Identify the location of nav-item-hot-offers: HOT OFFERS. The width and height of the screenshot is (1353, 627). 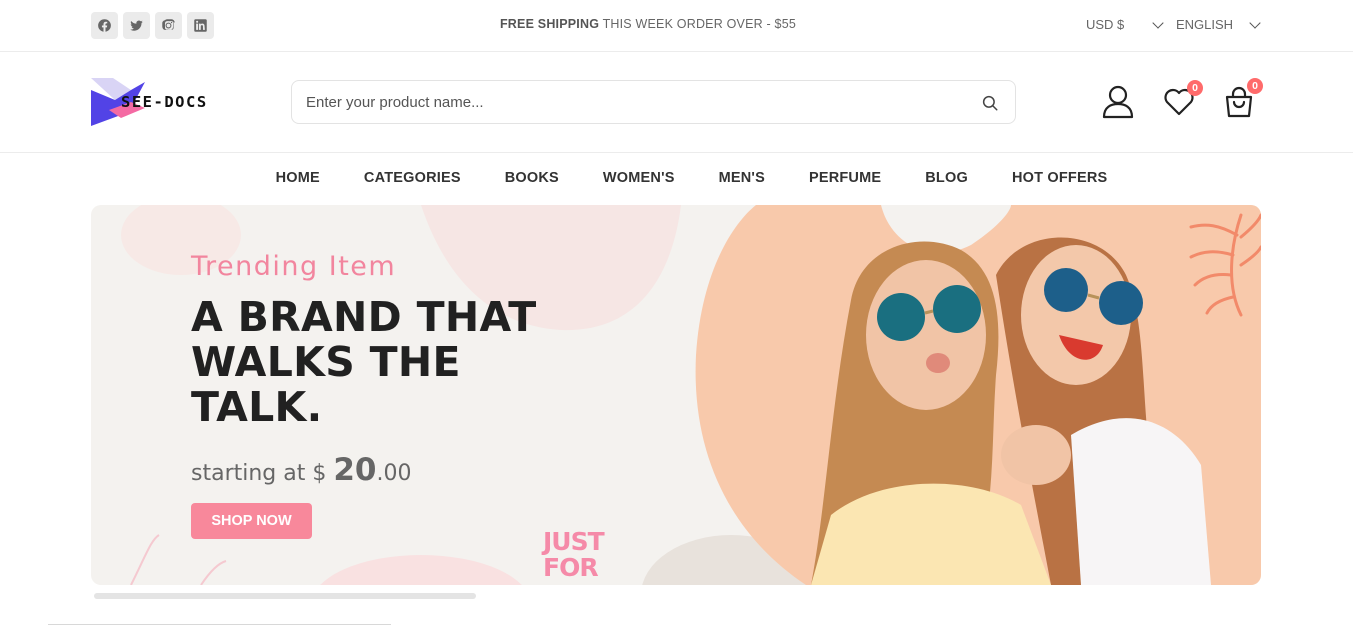
(1059, 170).